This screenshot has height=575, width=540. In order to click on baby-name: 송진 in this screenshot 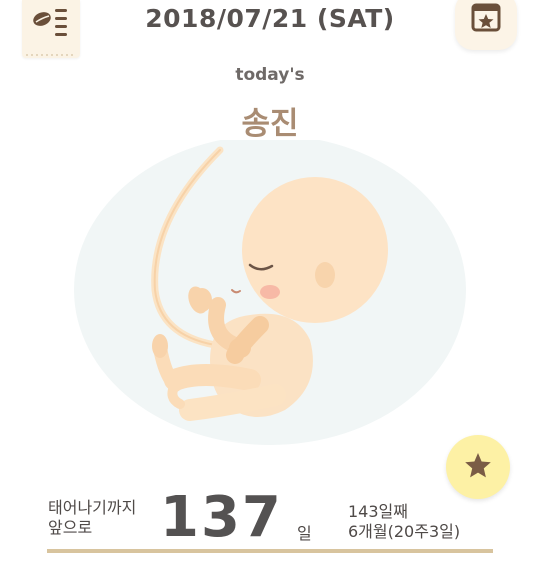, I will do `click(270, 124)`.